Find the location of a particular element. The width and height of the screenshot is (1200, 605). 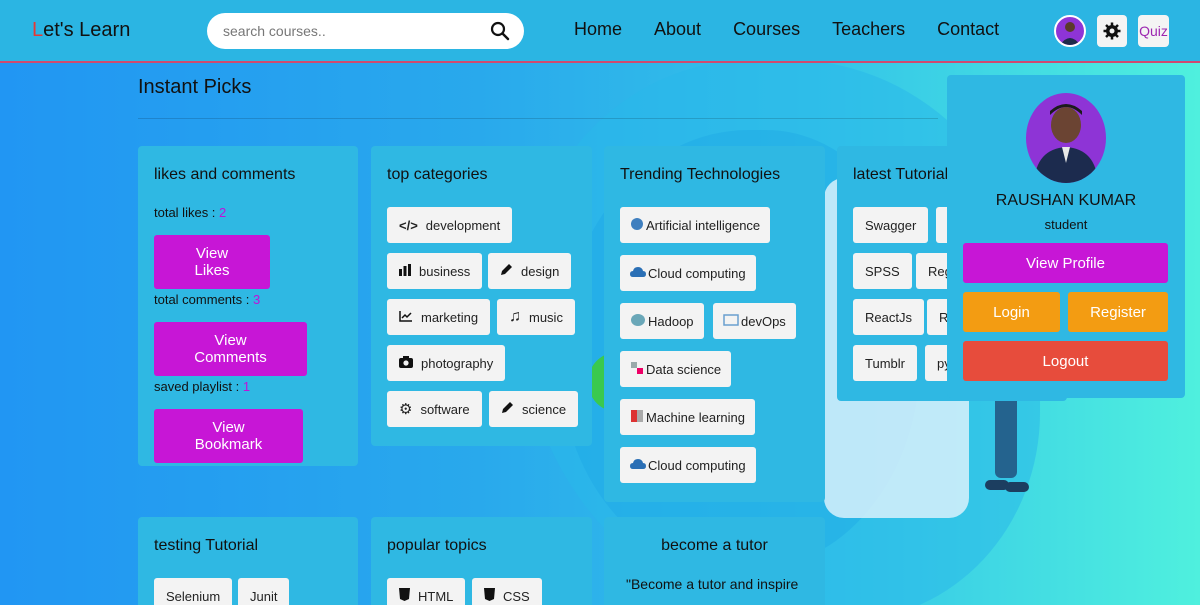

tech-data-science: Data science is located at coordinates (676, 369).